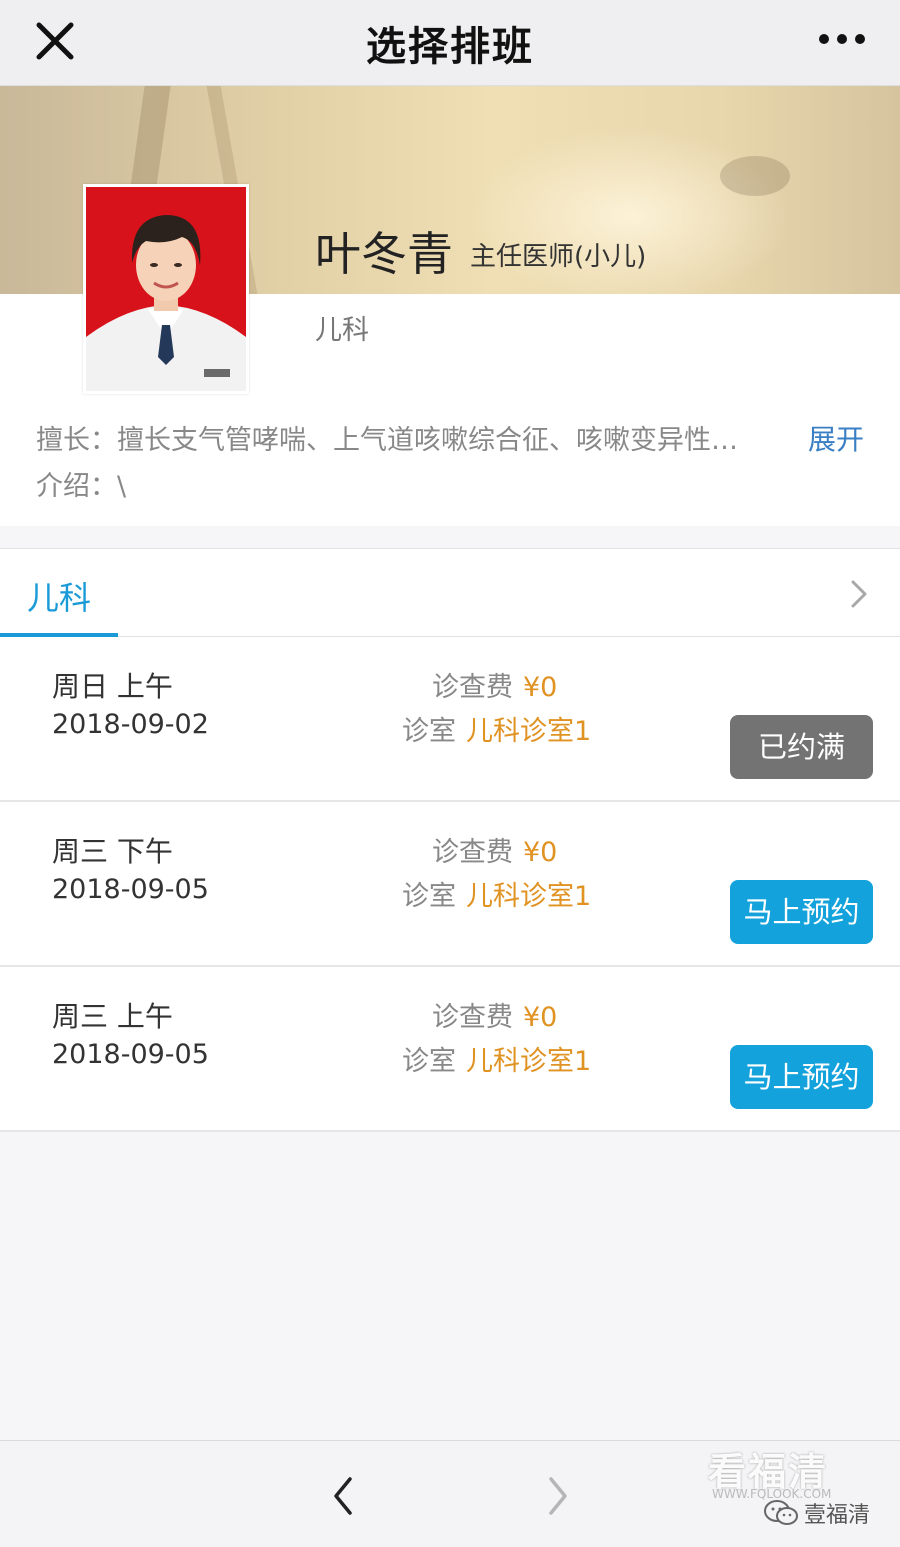 The width and height of the screenshot is (900, 1547). Describe the element at coordinates (450, 47) in the screenshot. I see `page-title: 选择排班` at that location.